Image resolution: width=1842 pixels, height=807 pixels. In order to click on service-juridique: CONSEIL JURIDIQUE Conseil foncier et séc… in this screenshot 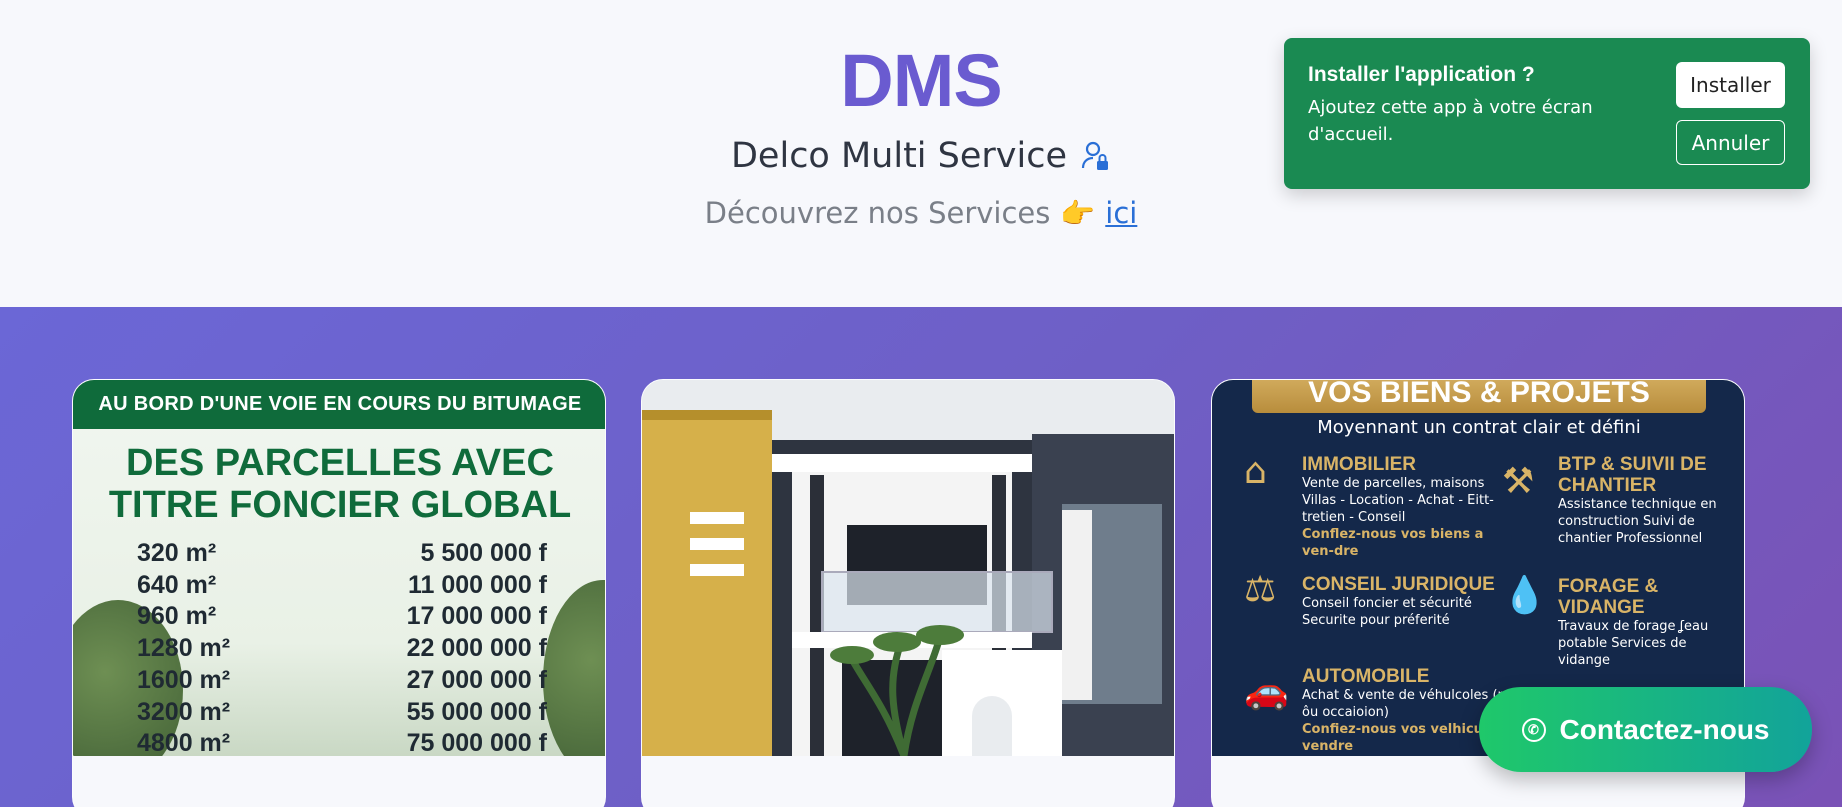, I will do `click(1398, 601)`.